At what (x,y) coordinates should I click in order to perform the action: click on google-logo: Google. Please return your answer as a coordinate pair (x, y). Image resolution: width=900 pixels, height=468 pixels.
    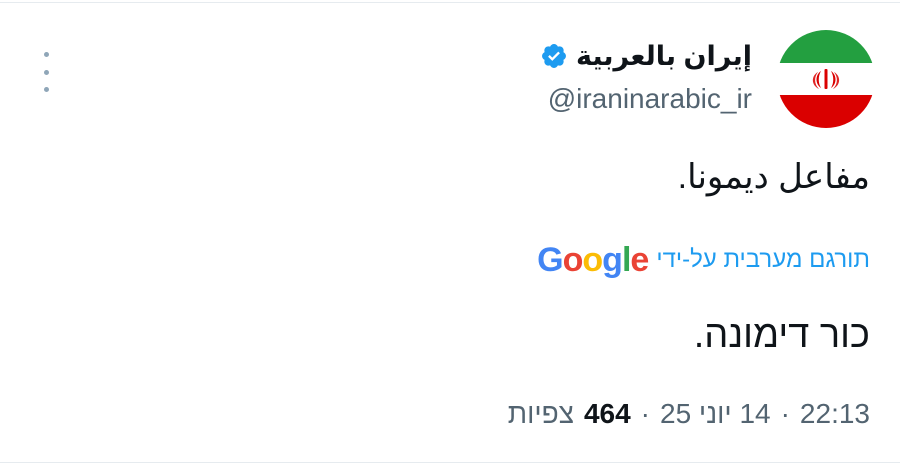
    Looking at the image, I should click on (593, 260).